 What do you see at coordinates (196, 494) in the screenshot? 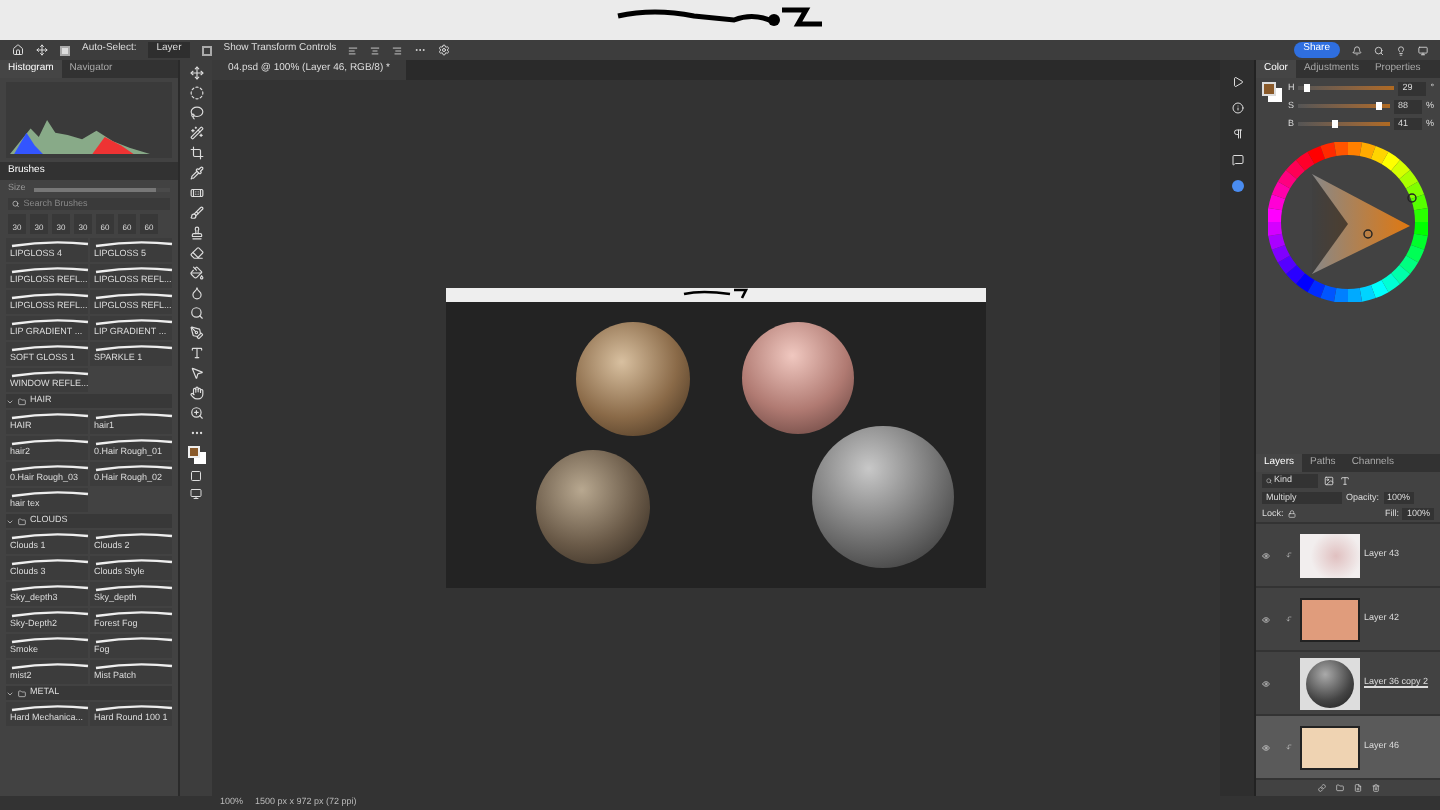
I see `screen-mode-icon` at bounding box center [196, 494].